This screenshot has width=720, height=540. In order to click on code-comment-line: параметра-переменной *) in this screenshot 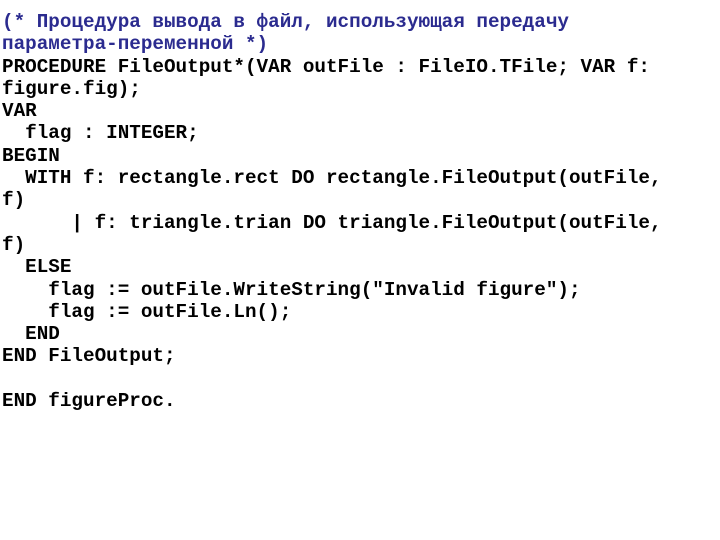, I will do `click(135, 44)`.